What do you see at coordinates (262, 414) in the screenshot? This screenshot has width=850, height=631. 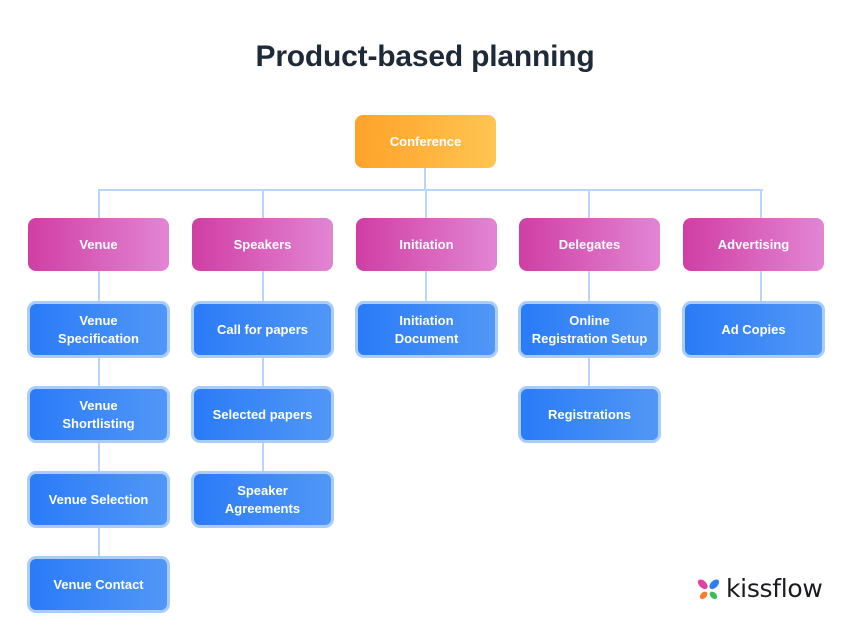 I see `node-selected-papers: Selected papers` at bounding box center [262, 414].